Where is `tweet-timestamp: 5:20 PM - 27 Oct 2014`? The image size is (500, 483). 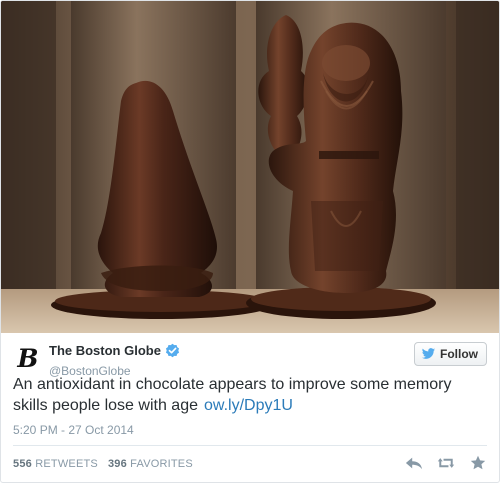
tweet-timestamp: 5:20 PM - 27 Oct 2014 is located at coordinates (73, 430).